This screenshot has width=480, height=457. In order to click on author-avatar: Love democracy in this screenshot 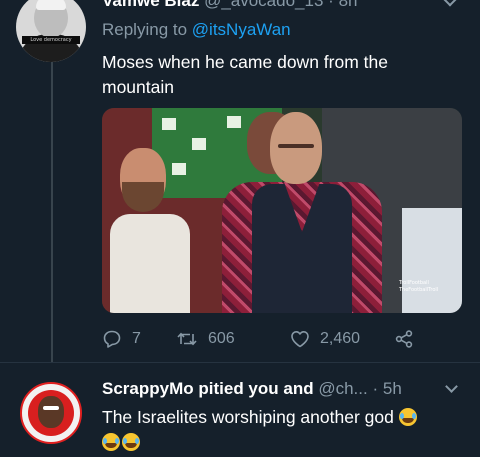, I will do `click(51, 31)`.